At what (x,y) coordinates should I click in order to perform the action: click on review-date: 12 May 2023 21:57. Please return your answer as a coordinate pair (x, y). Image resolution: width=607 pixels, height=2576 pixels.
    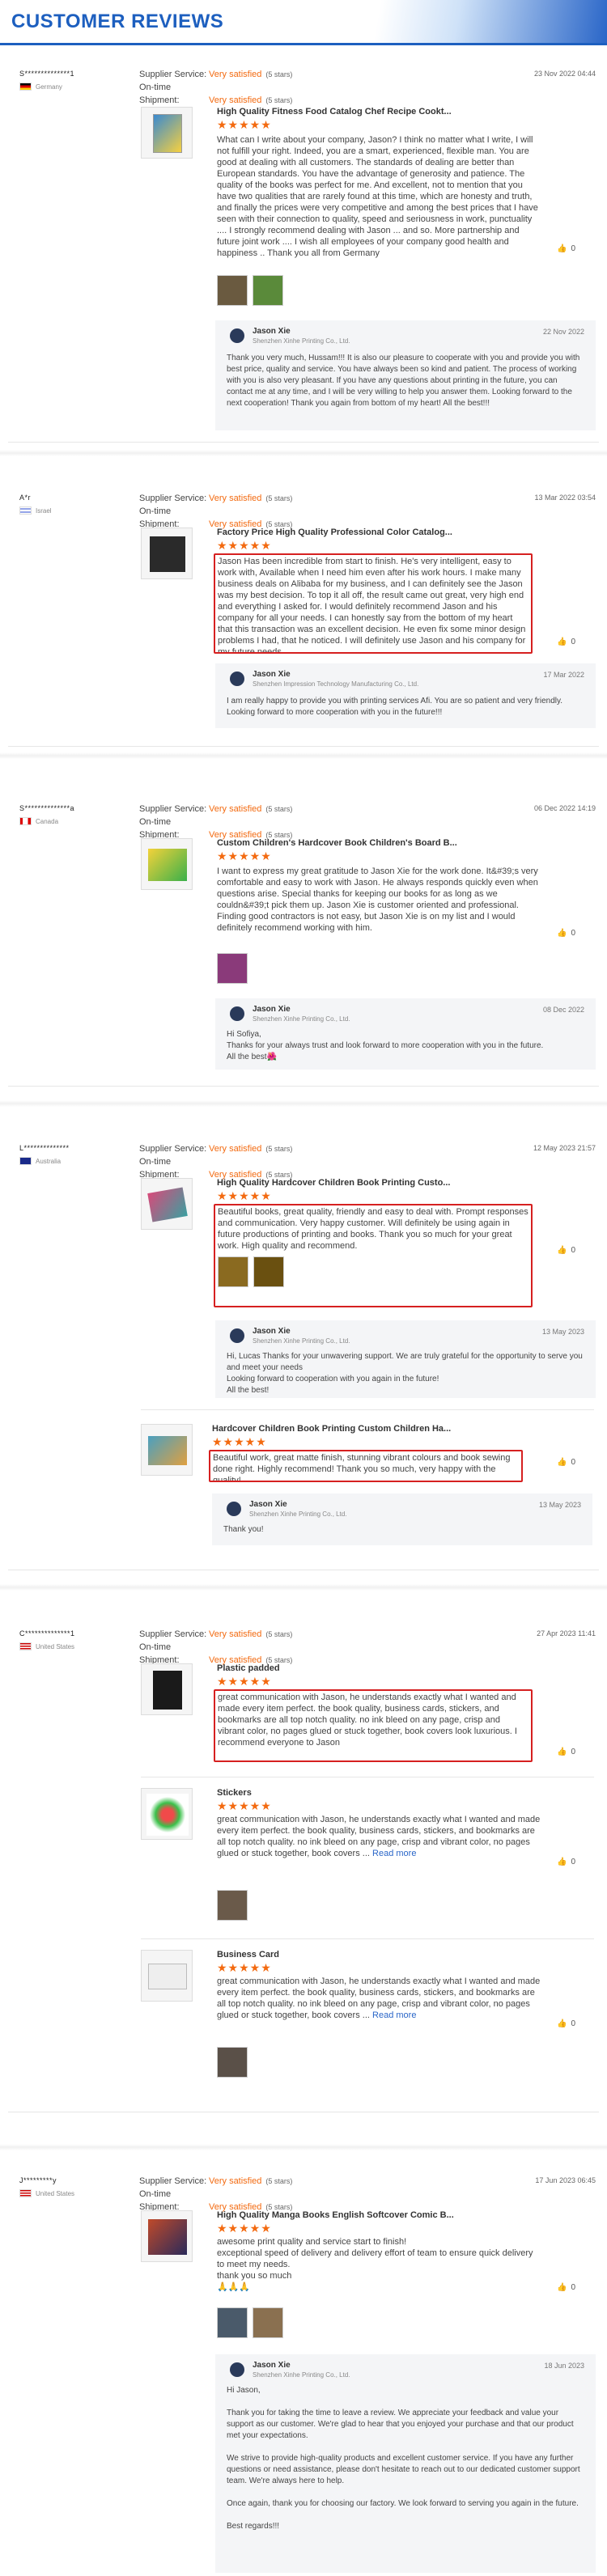
    Looking at the image, I should click on (564, 1148).